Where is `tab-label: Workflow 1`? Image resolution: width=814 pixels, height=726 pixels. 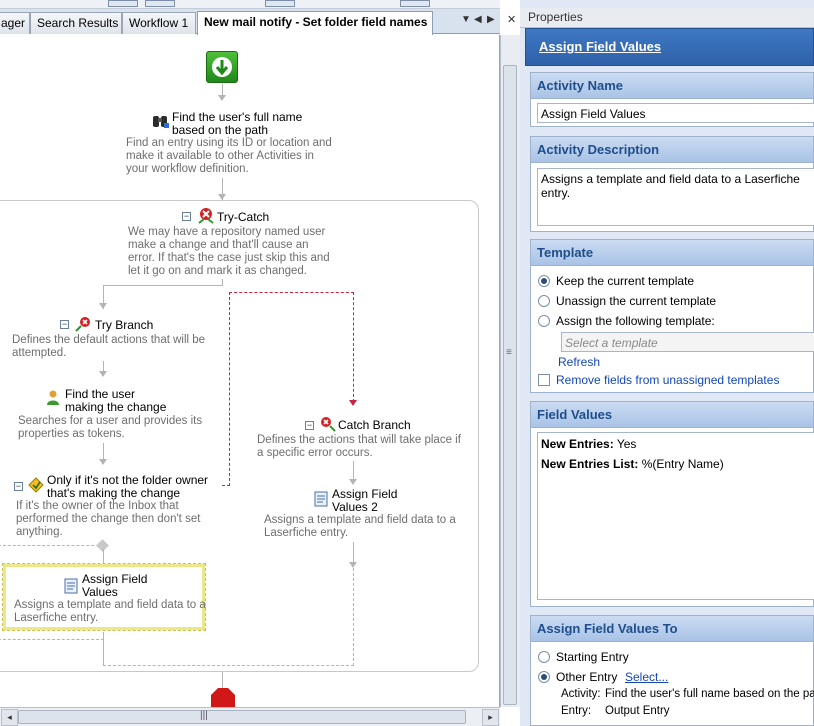 tab-label: Workflow 1 is located at coordinates (159, 23).